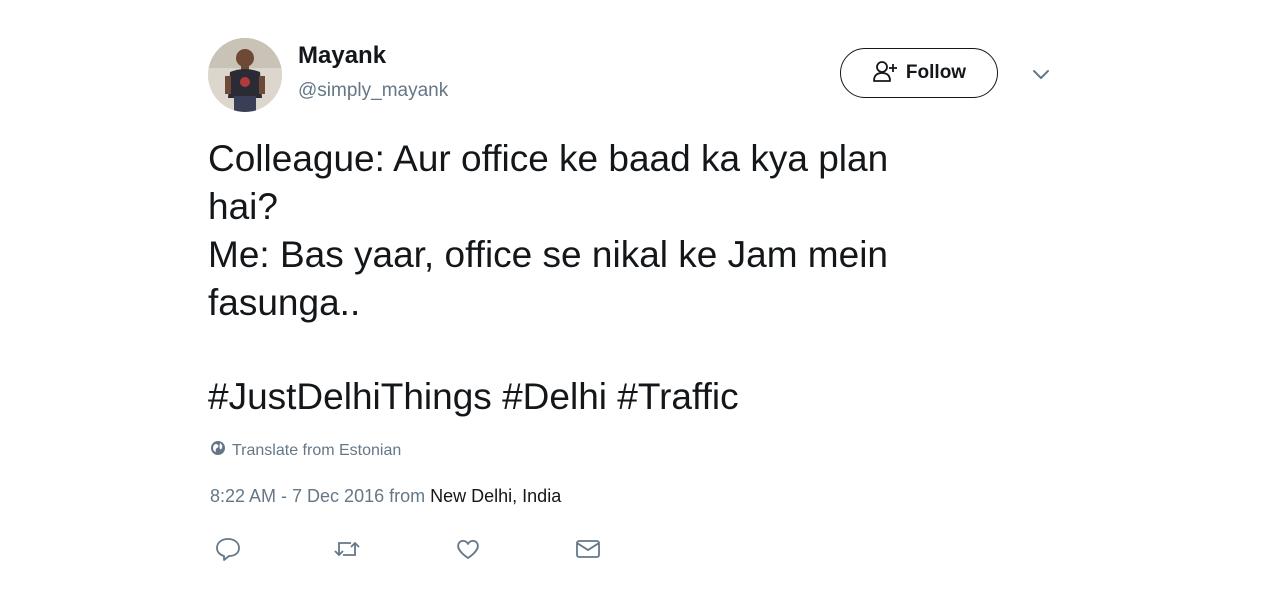  Describe the element at coordinates (284, 302) in the screenshot. I see `tweet-line: fasunga..` at that location.